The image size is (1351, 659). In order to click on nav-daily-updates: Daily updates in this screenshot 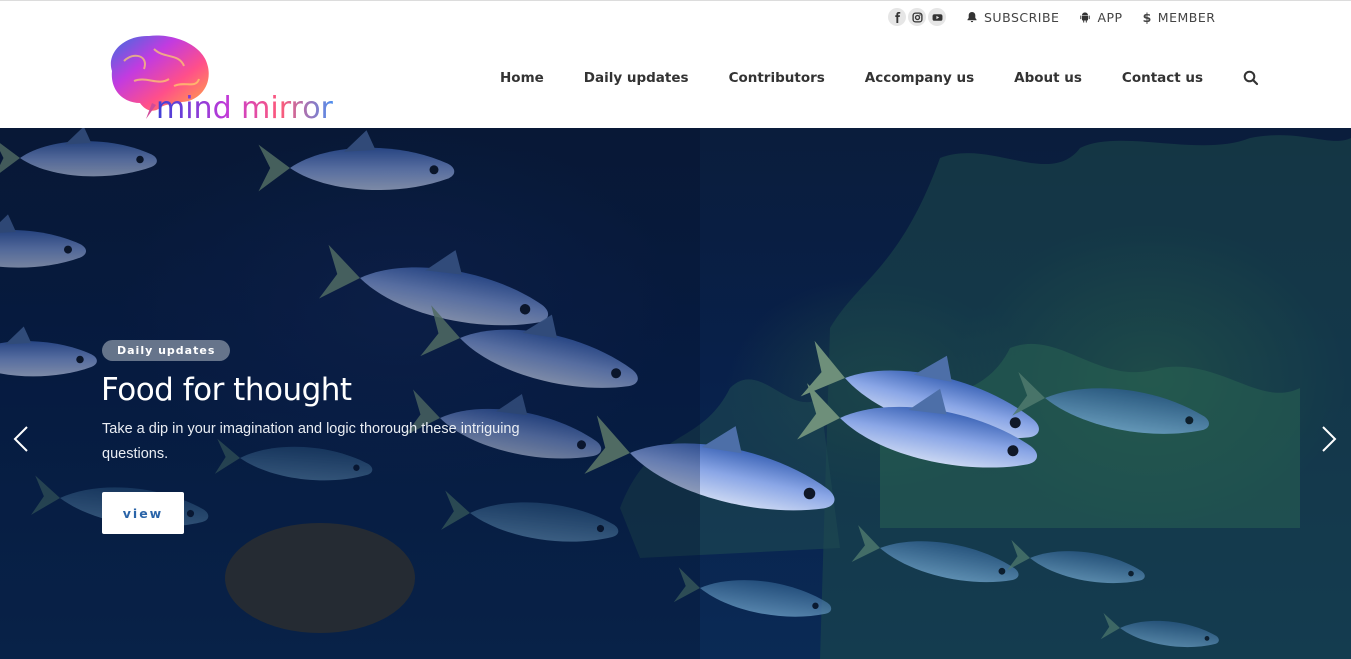, I will do `click(636, 78)`.